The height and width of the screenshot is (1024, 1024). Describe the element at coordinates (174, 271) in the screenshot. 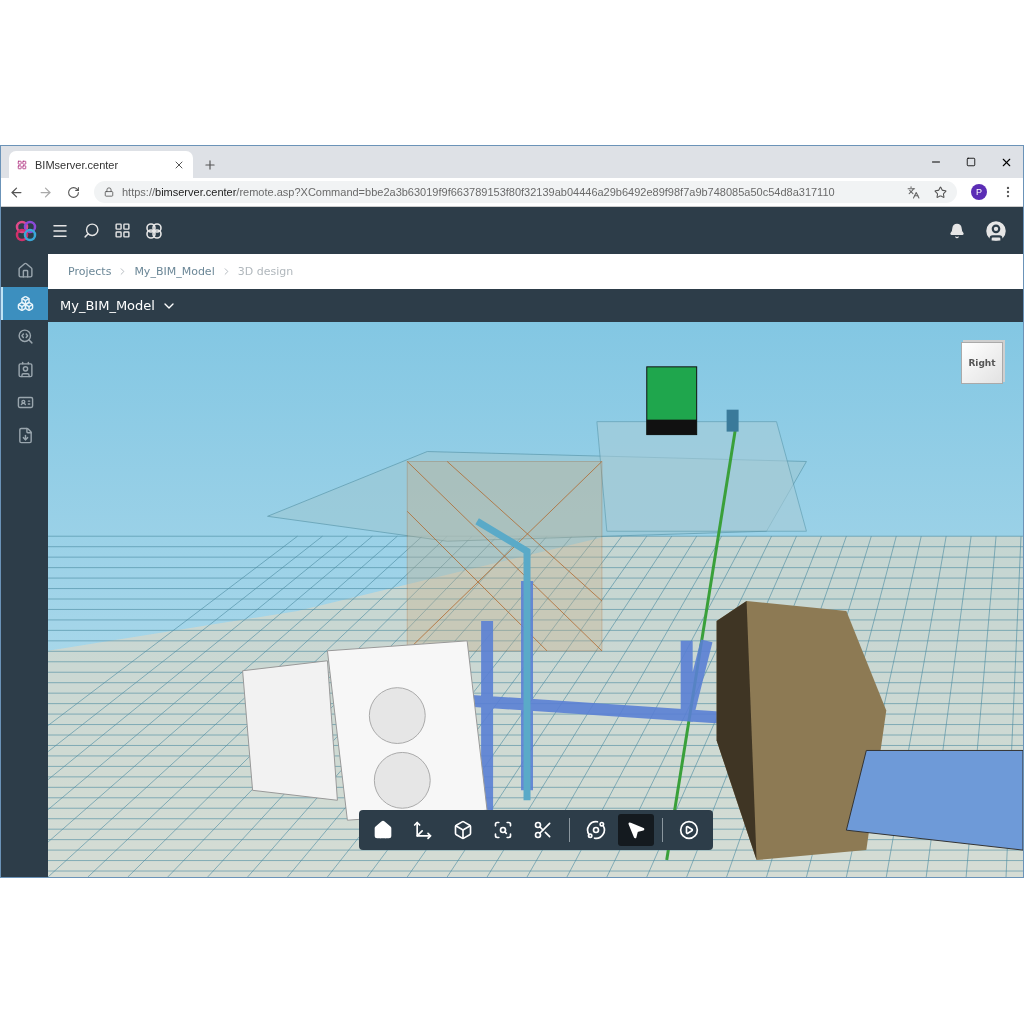

I see `breadcrumb-link: My_BIM_Model` at that location.